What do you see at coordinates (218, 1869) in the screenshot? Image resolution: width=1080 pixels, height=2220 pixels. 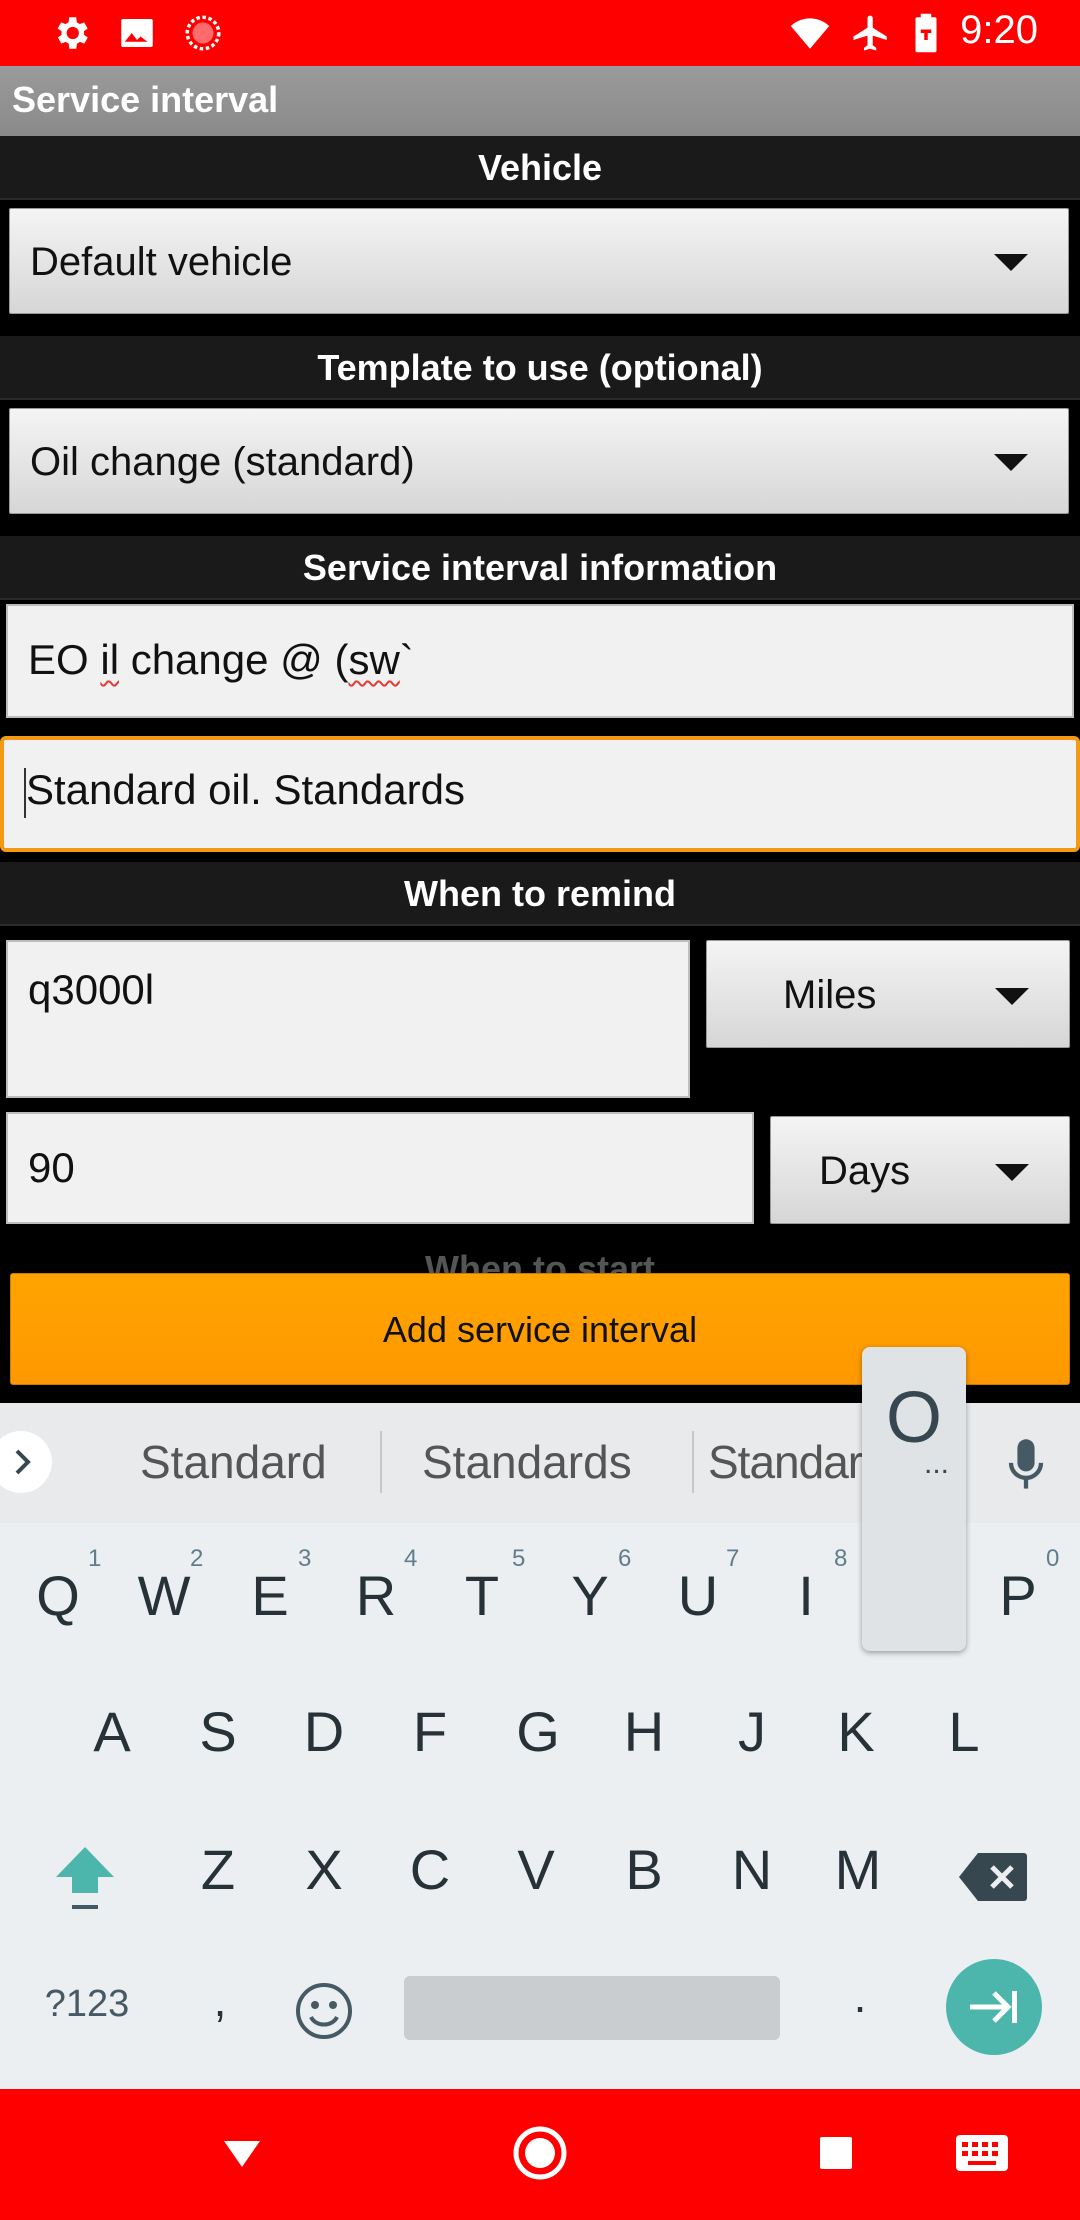 I see `key-z: Z` at bounding box center [218, 1869].